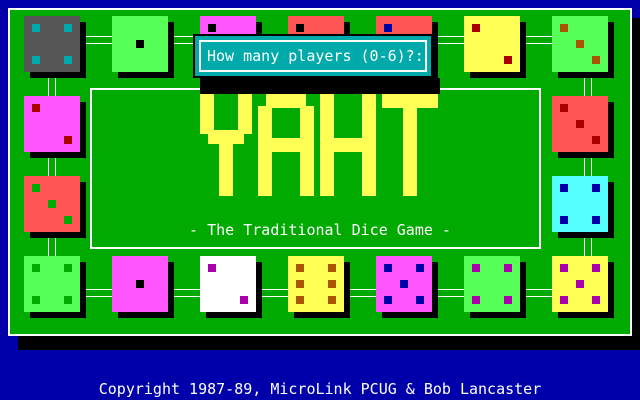  I want to click on dialog-frame: How many players (0-6)?:, so click(313, 56).